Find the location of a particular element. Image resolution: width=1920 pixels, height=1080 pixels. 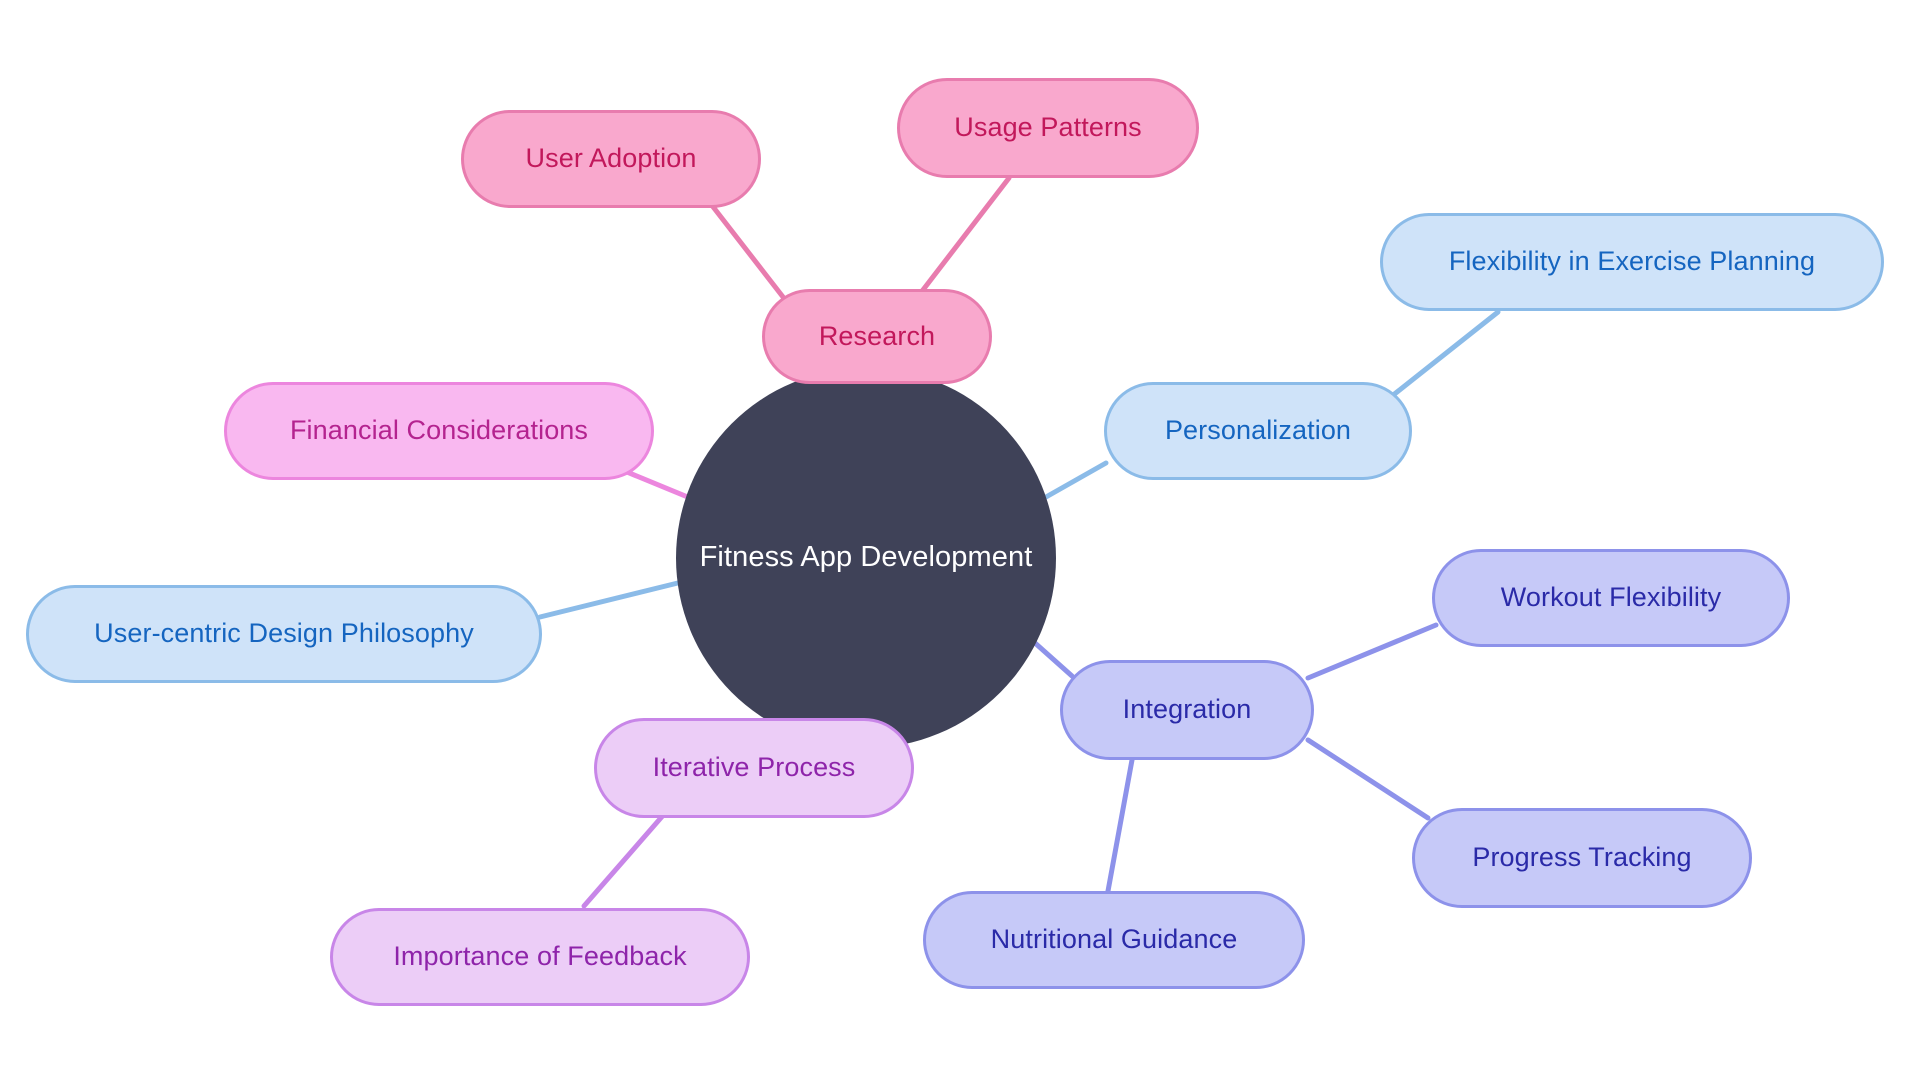

mindmap-node-label-usage-patterns: Usage Patterns is located at coordinates (1048, 127).